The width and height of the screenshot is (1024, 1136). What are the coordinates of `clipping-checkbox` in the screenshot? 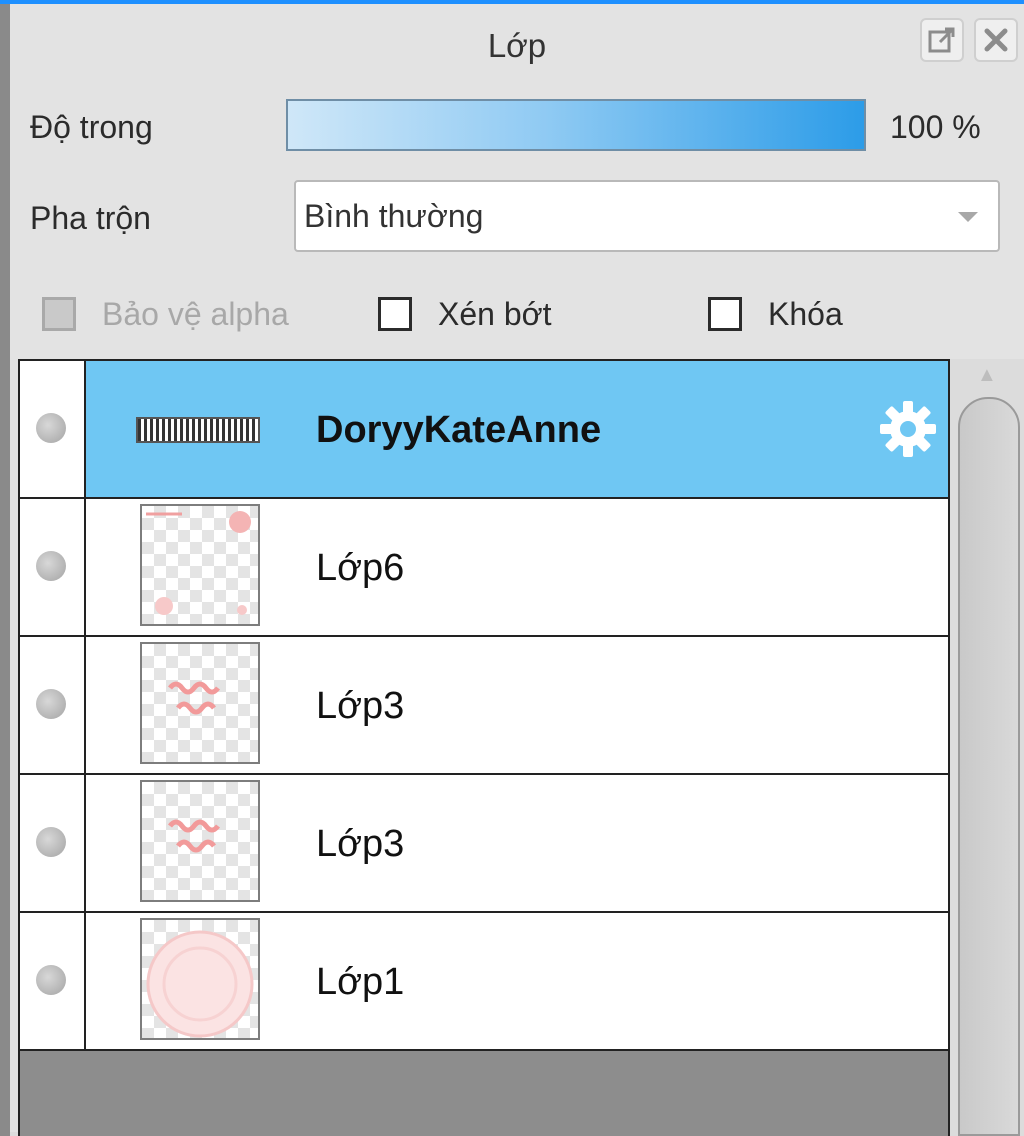 It's located at (395, 314).